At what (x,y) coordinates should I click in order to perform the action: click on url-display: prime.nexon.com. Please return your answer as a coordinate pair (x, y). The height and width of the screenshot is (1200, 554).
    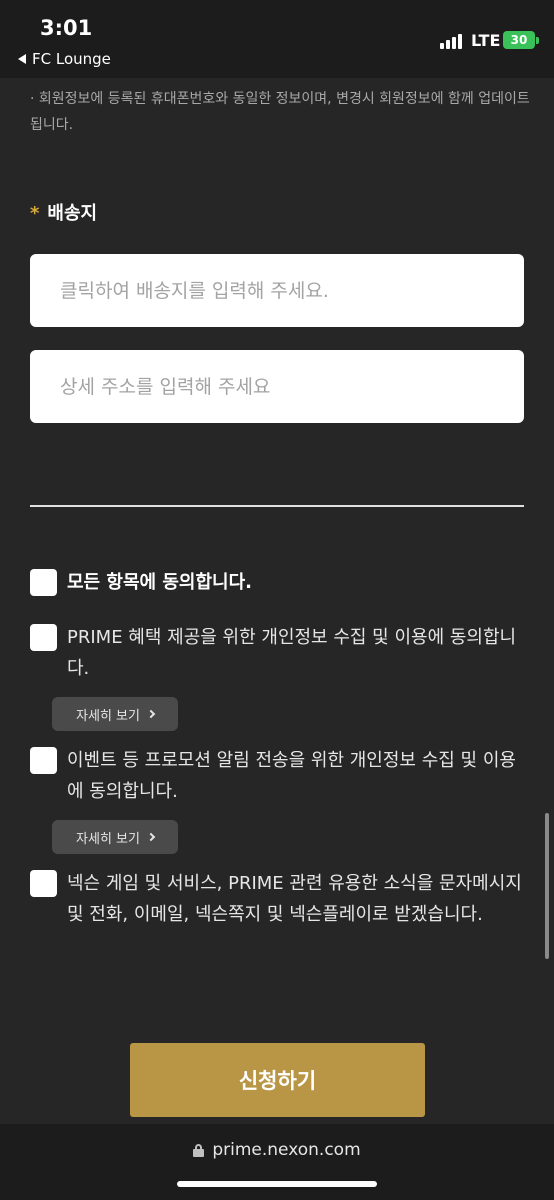
    Looking at the image, I should click on (277, 1150).